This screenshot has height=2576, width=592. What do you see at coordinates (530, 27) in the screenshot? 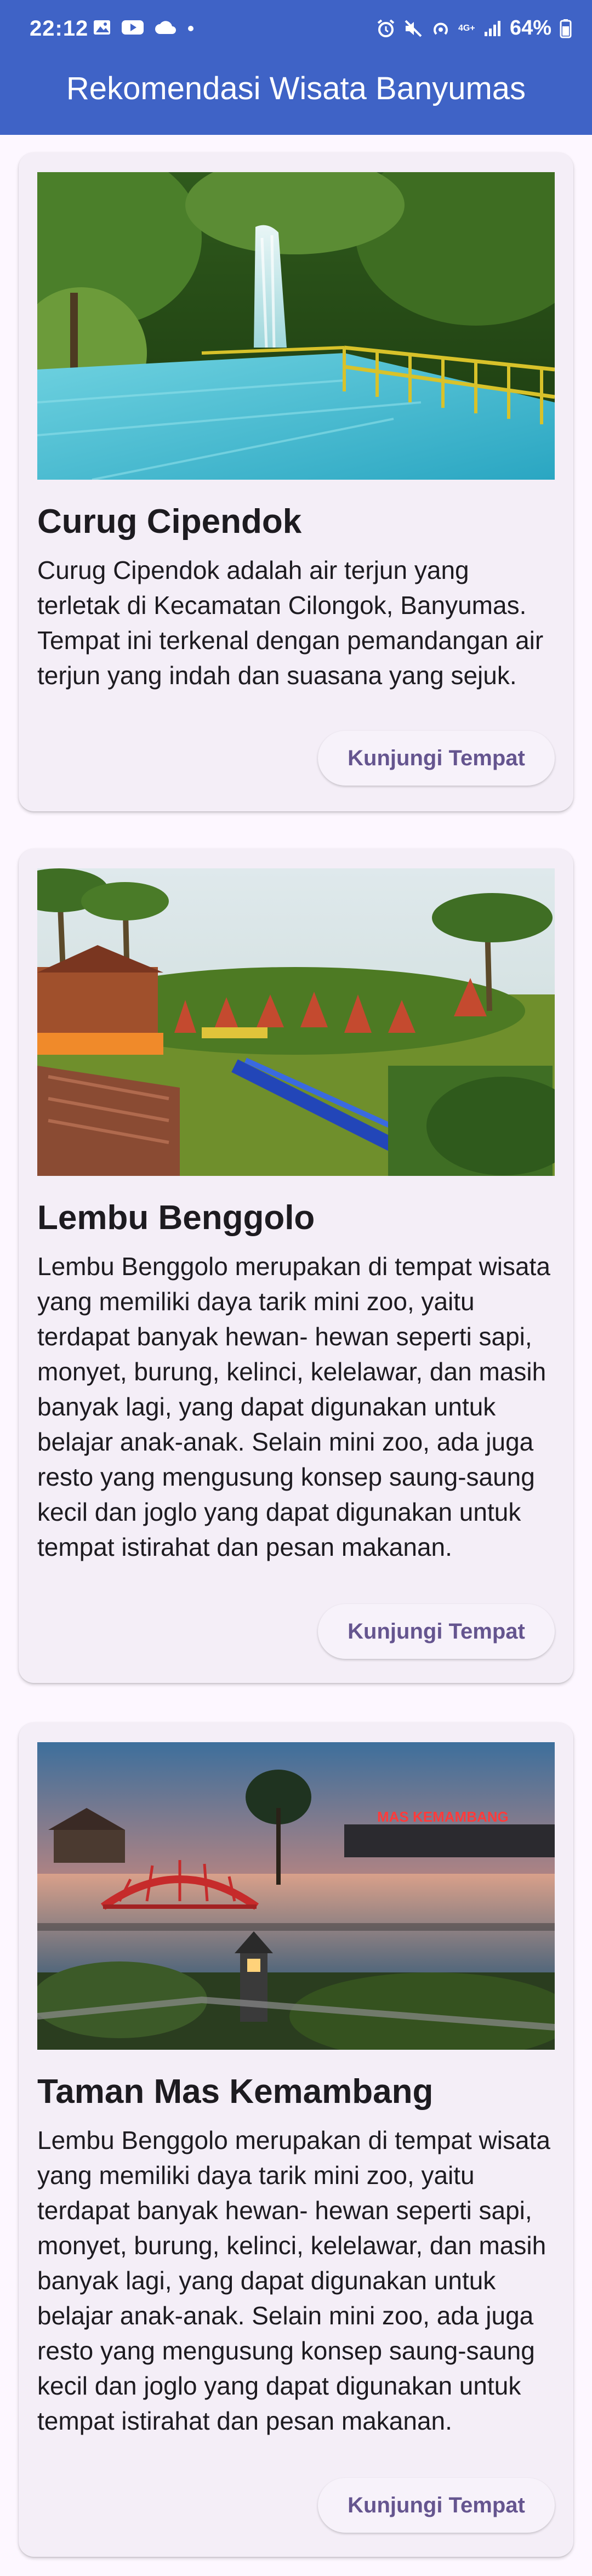
I see `battery-percent: 64%` at bounding box center [530, 27].